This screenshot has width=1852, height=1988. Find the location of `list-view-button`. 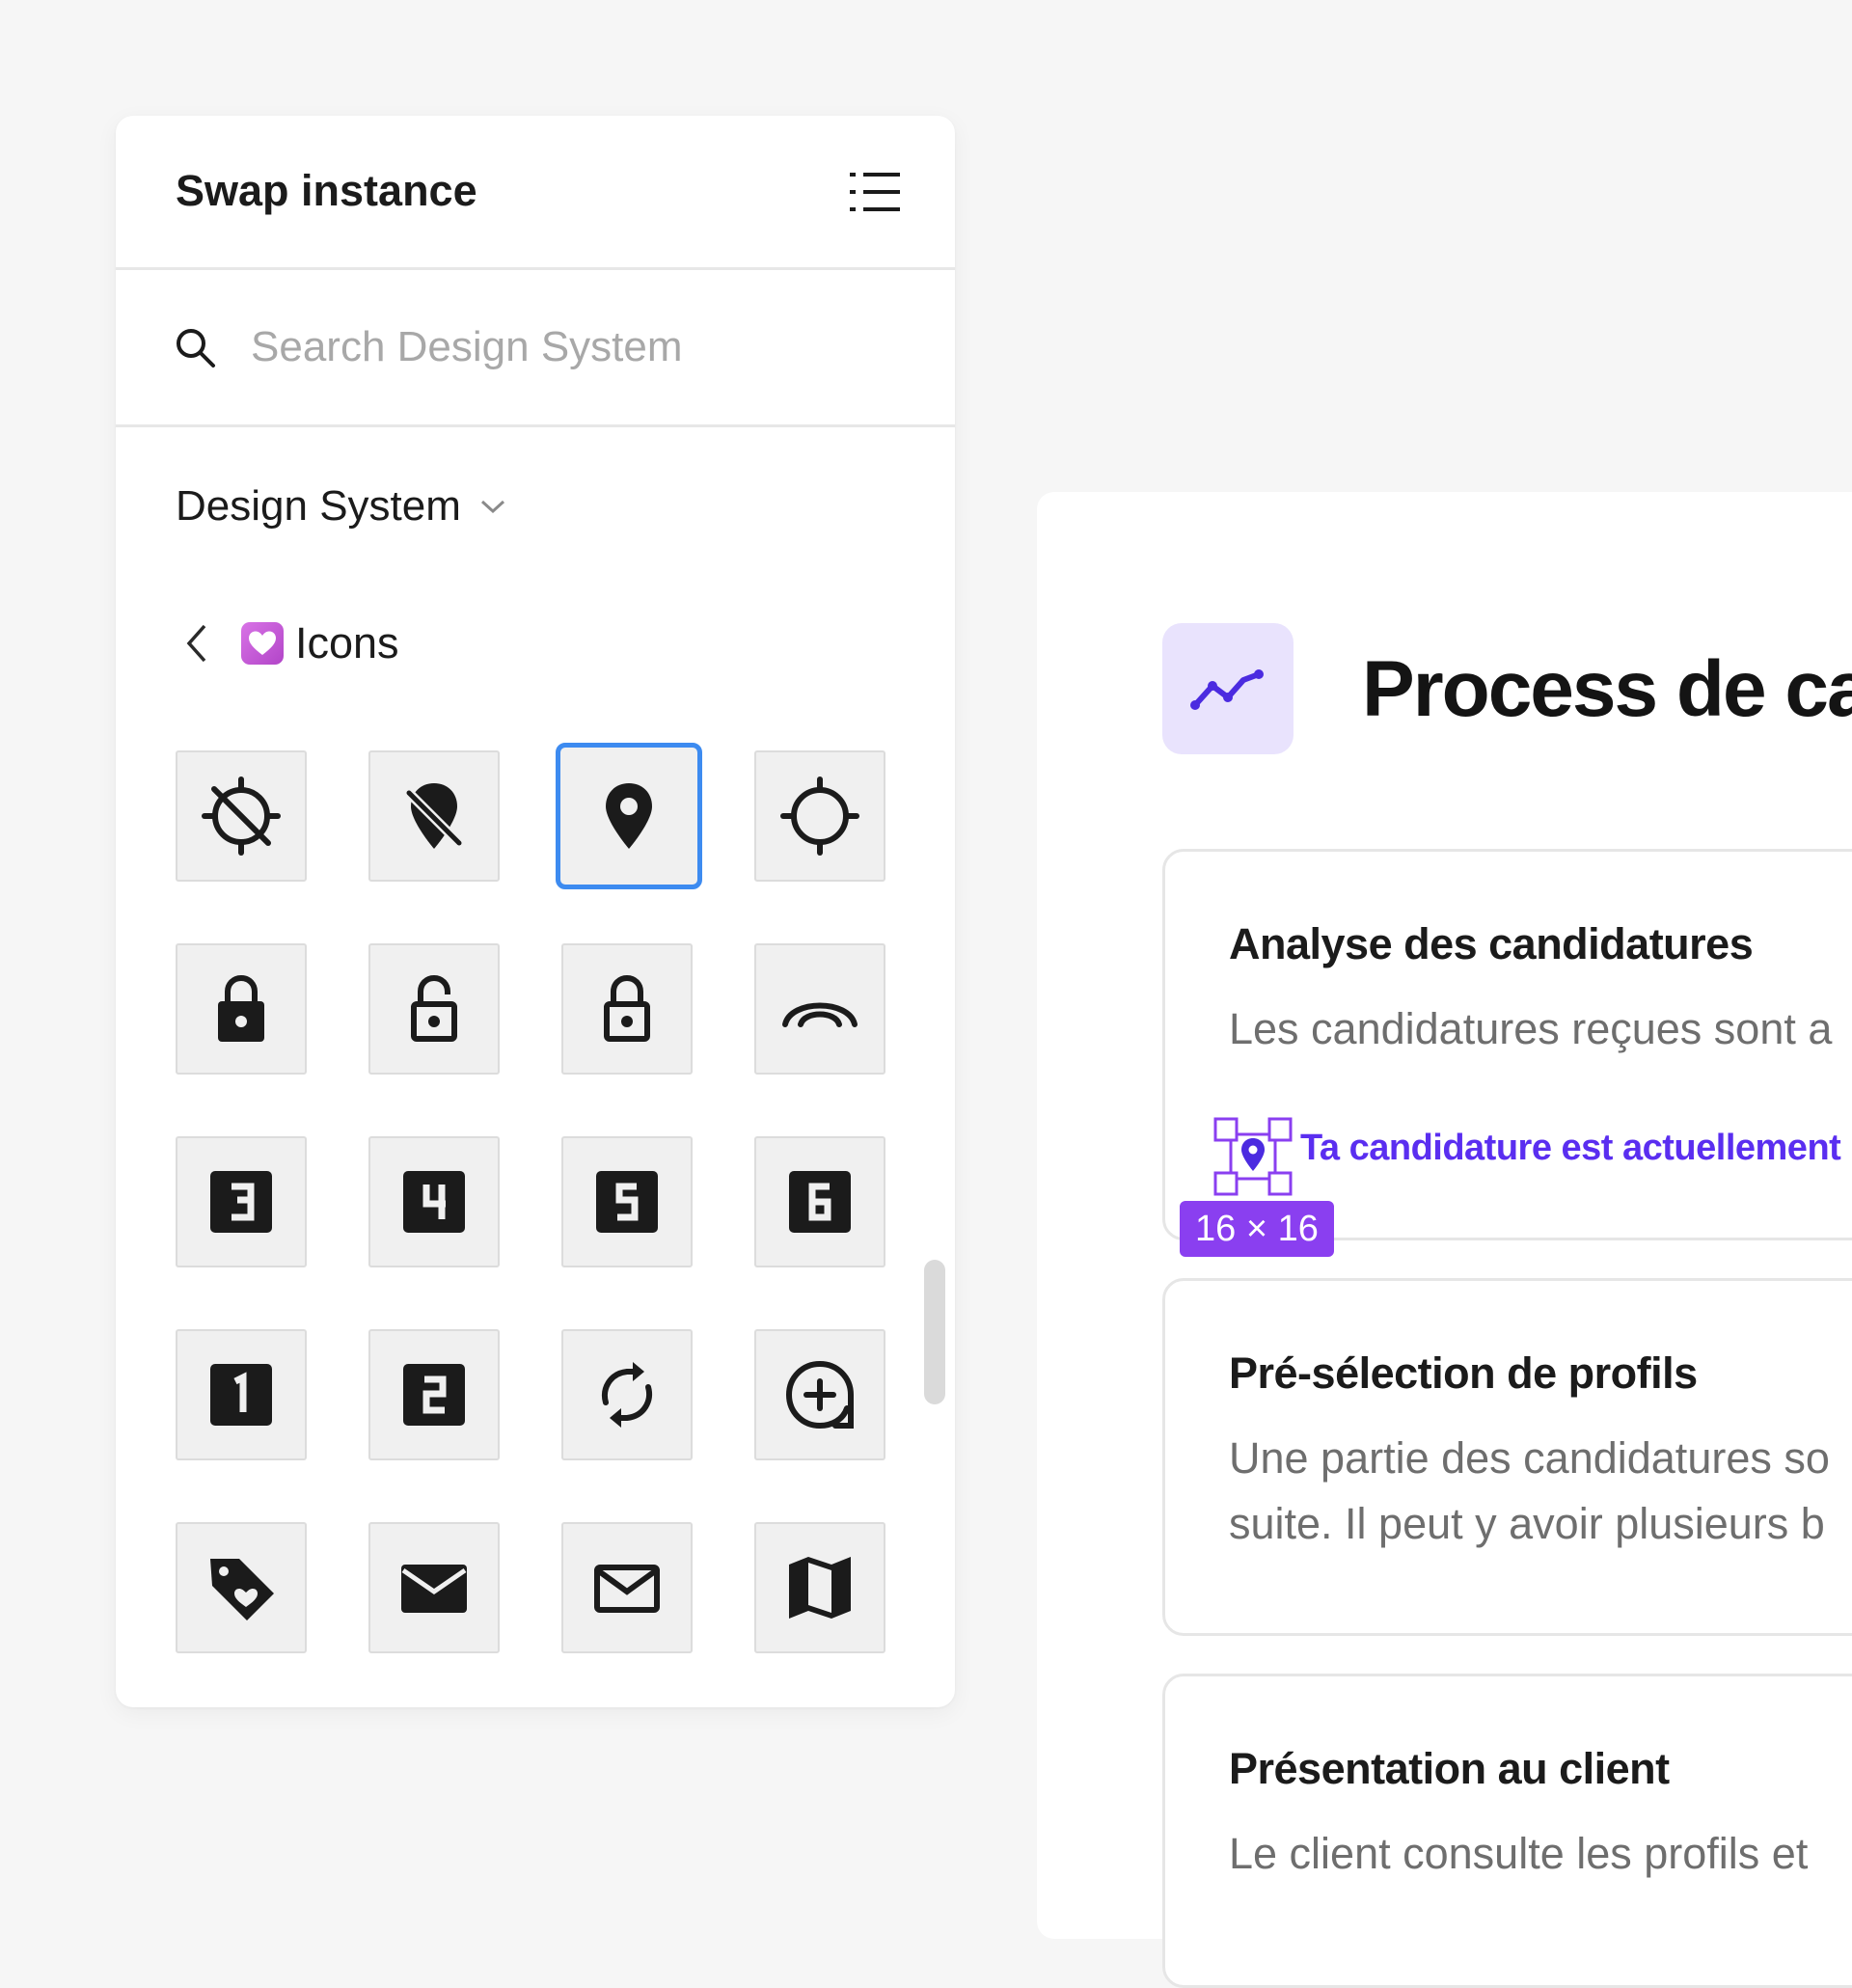

list-view-button is located at coordinates (875, 192).